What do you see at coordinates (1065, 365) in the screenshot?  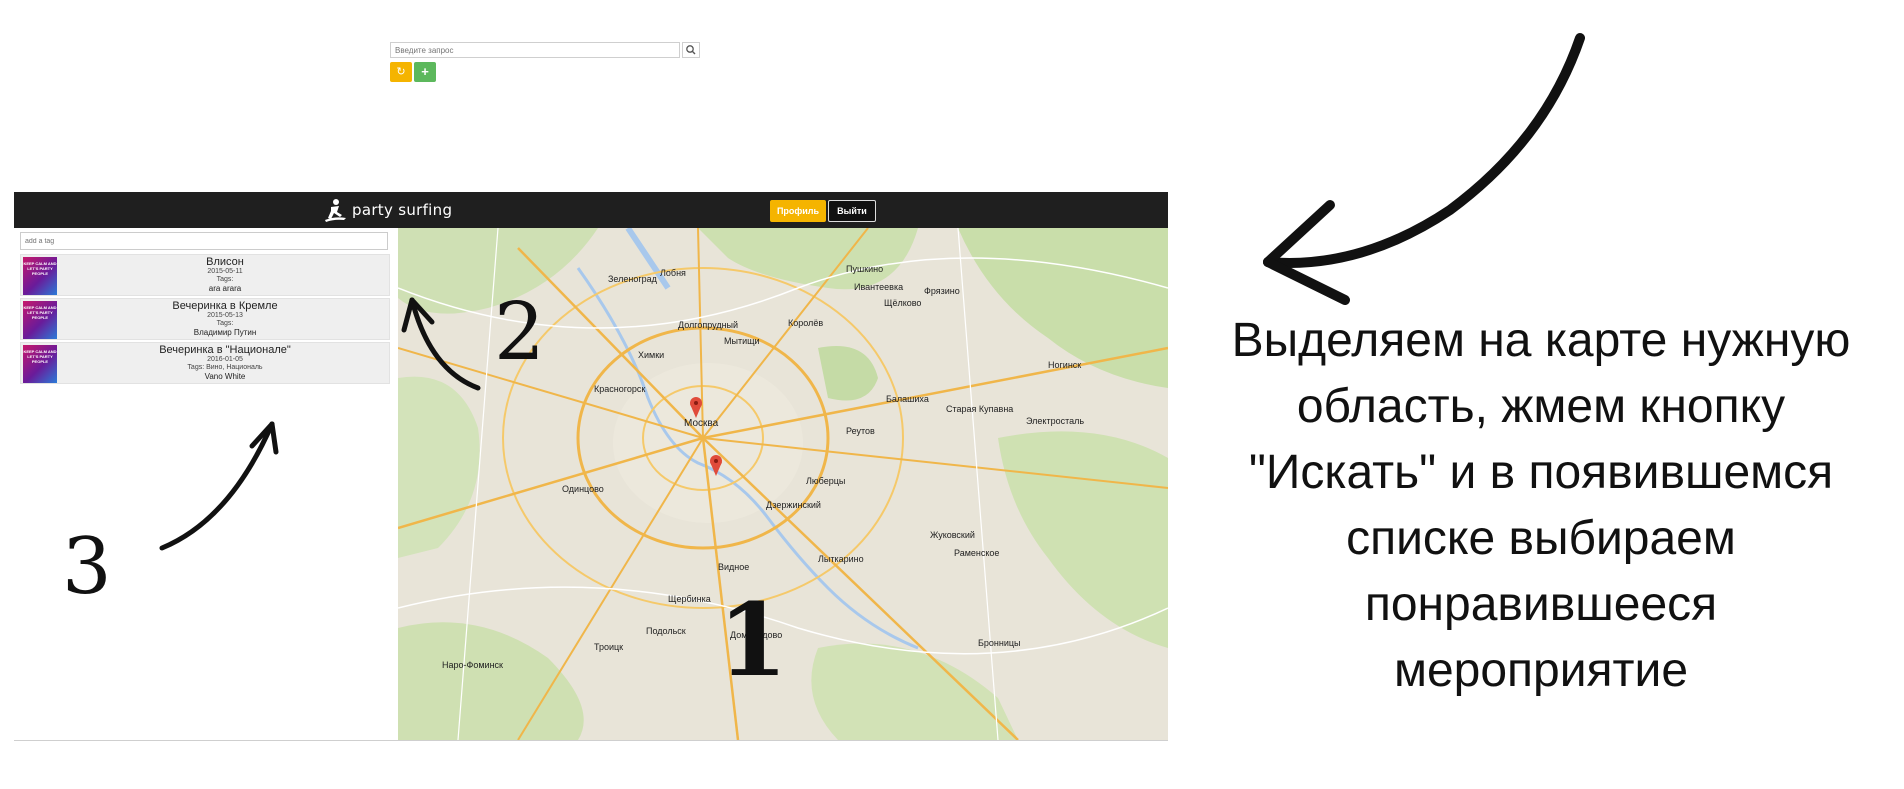 I see `map-city-label: Ногинск` at bounding box center [1065, 365].